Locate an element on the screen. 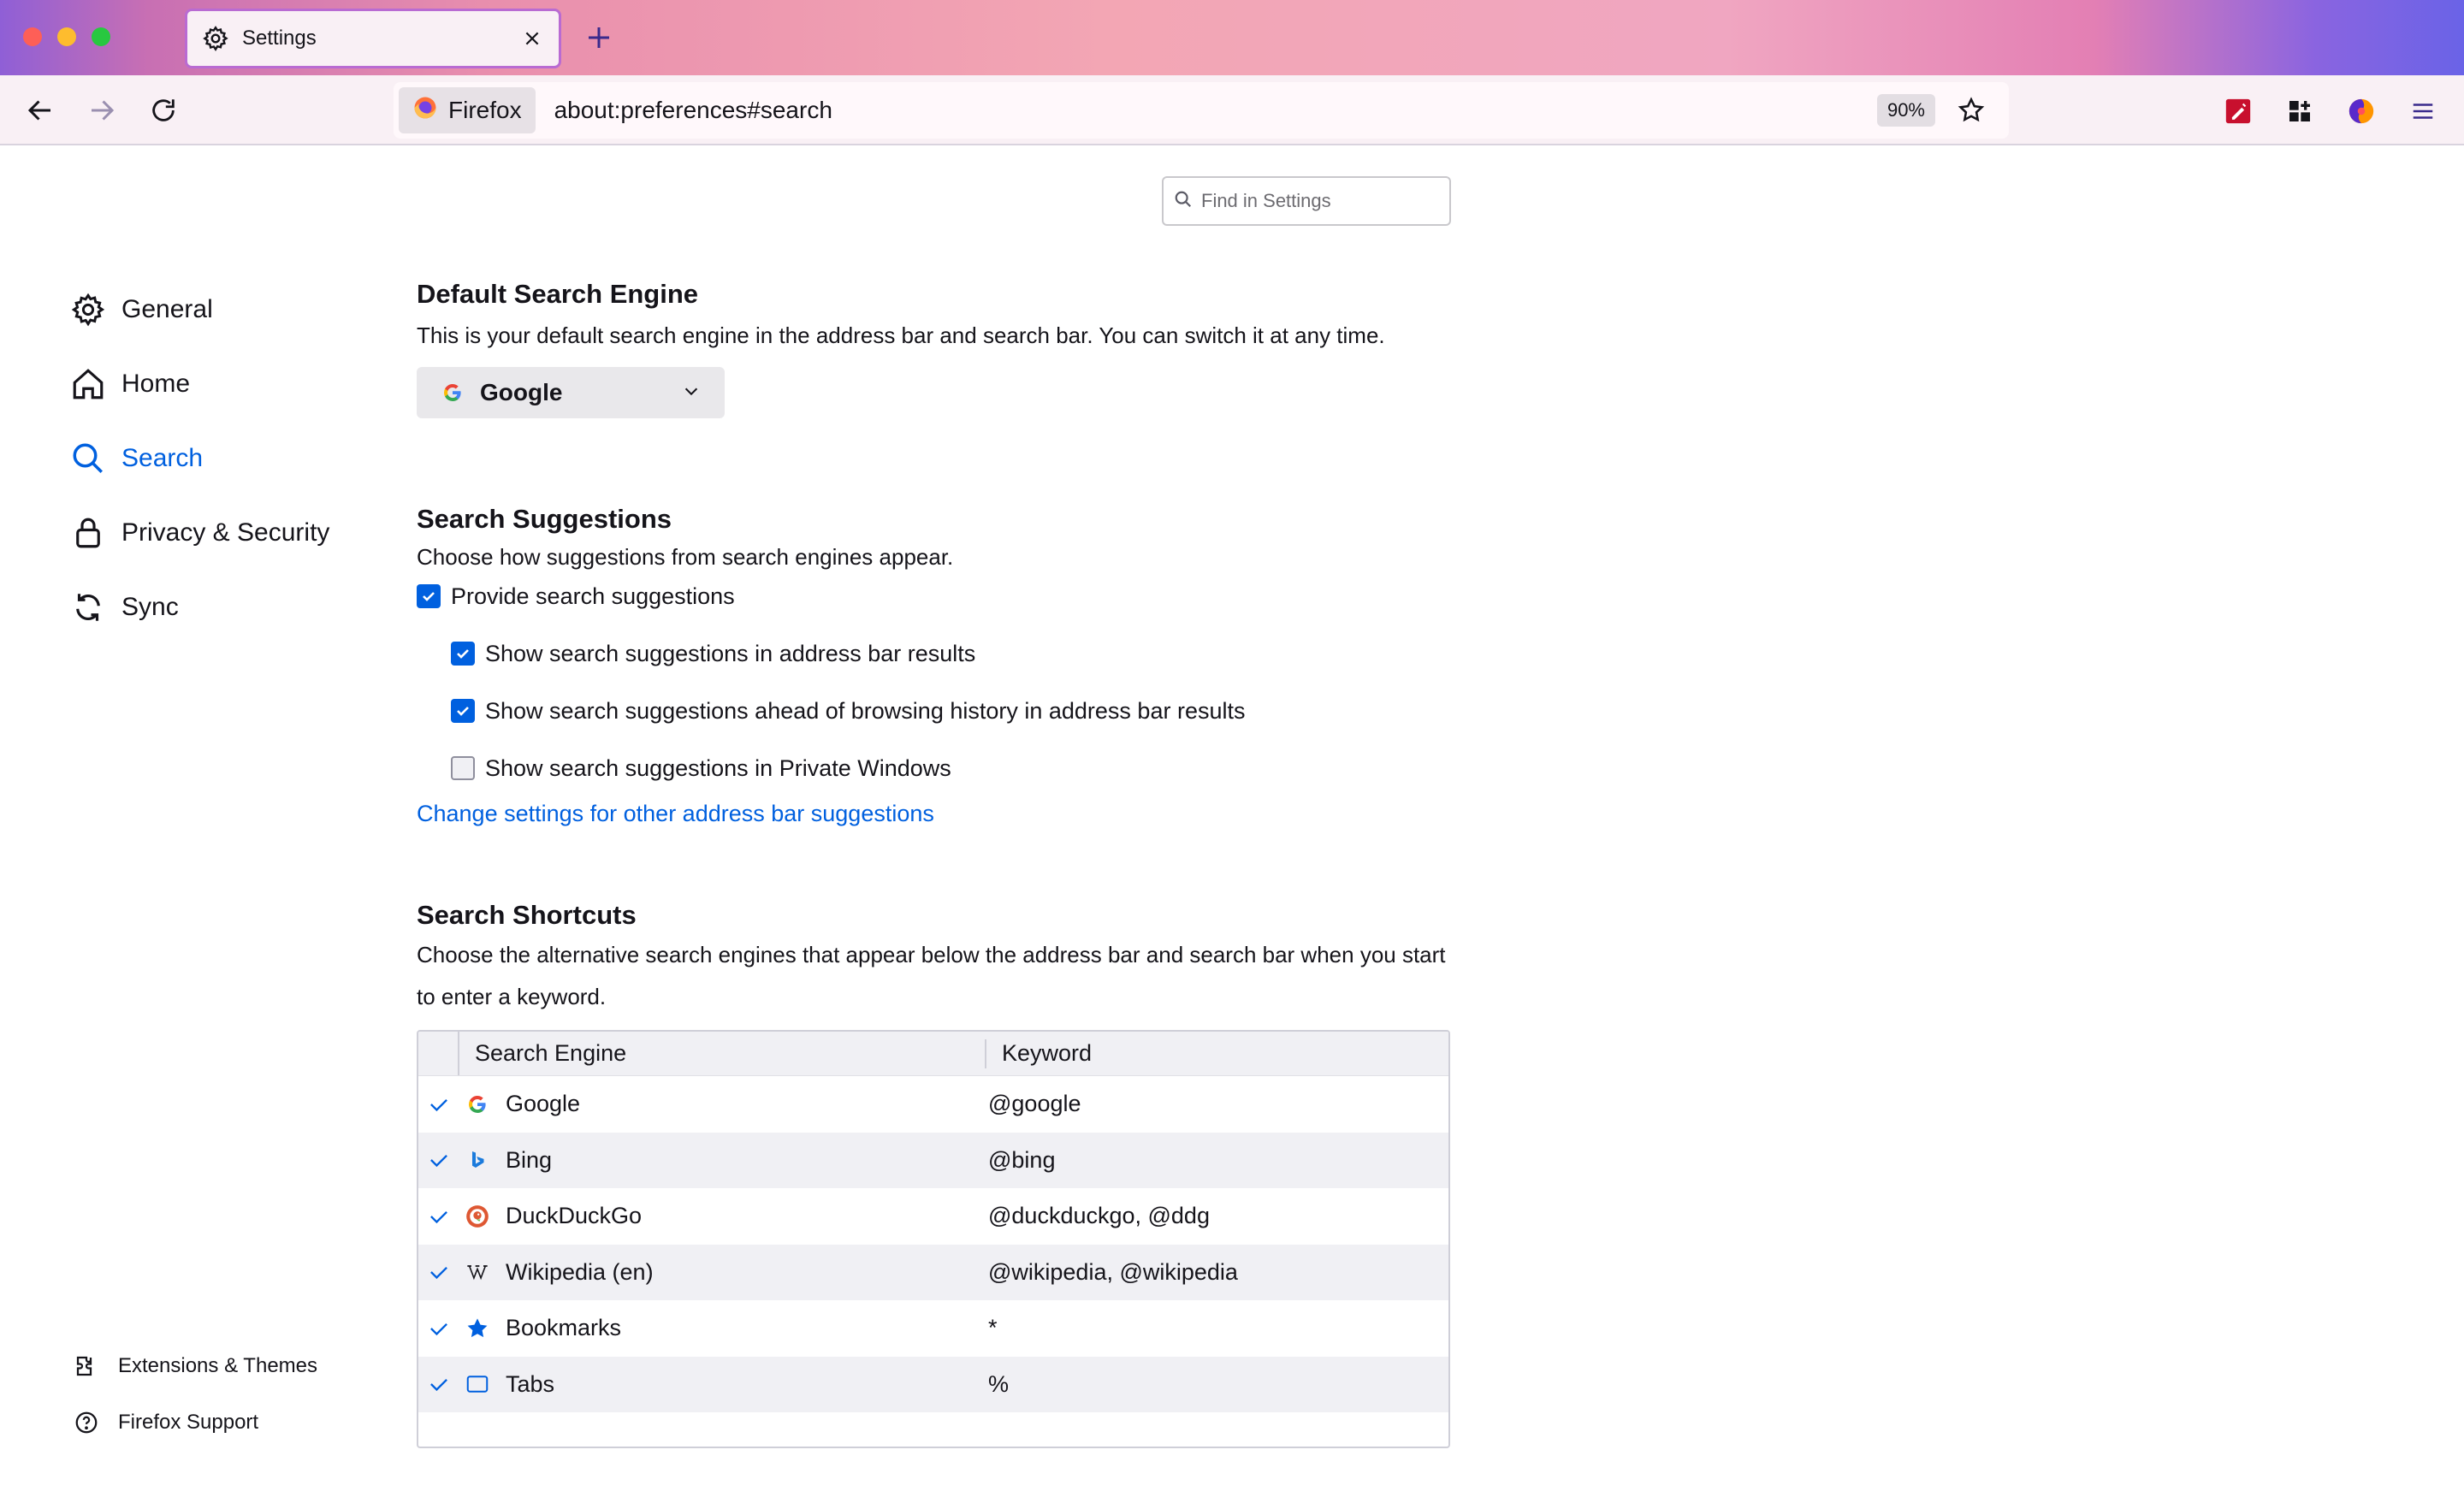 The image size is (2464, 1497). lock-icon is located at coordinates (88, 533).